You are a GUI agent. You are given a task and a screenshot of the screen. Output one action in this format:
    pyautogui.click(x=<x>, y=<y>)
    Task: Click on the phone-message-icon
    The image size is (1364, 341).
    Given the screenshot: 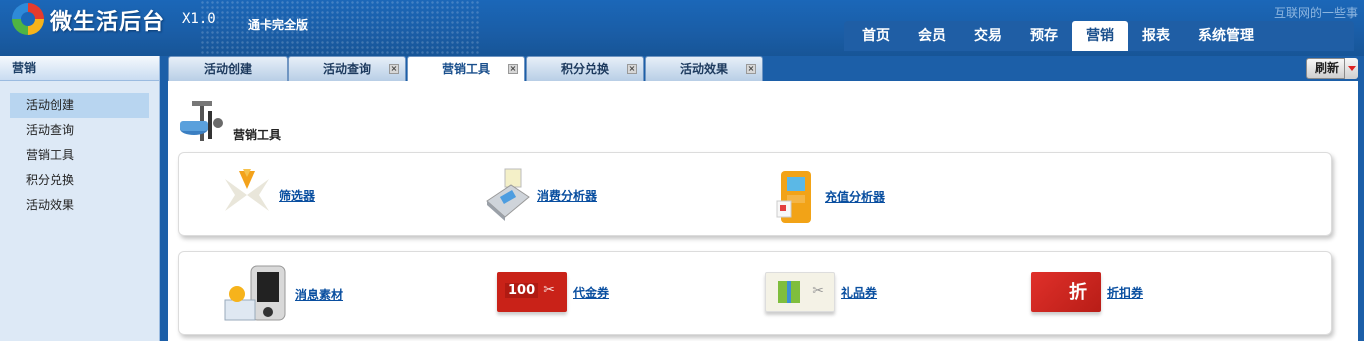 What is the action you would take?
    pyautogui.click(x=255, y=293)
    